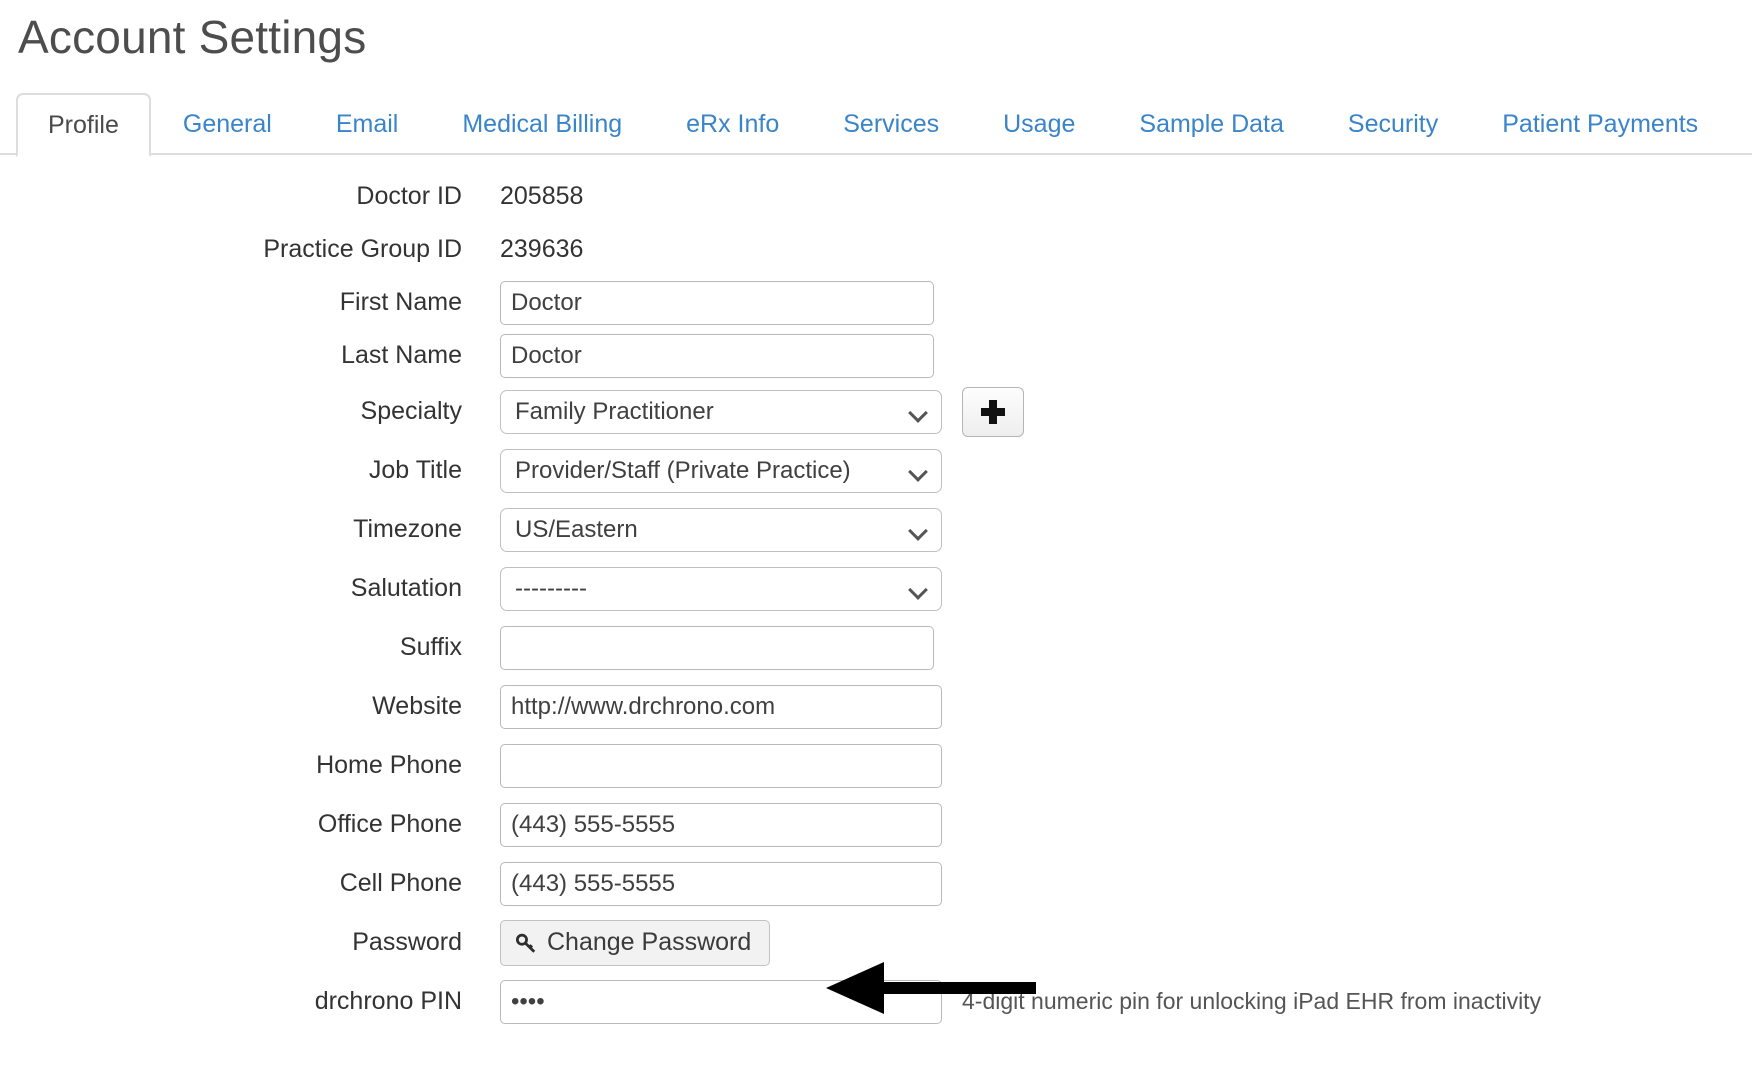 This screenshot has width=1752, height=1084. Describe the element at coordinates (542, 196) in the screenshot. I see `doctor-id-value: 205858` at that location.